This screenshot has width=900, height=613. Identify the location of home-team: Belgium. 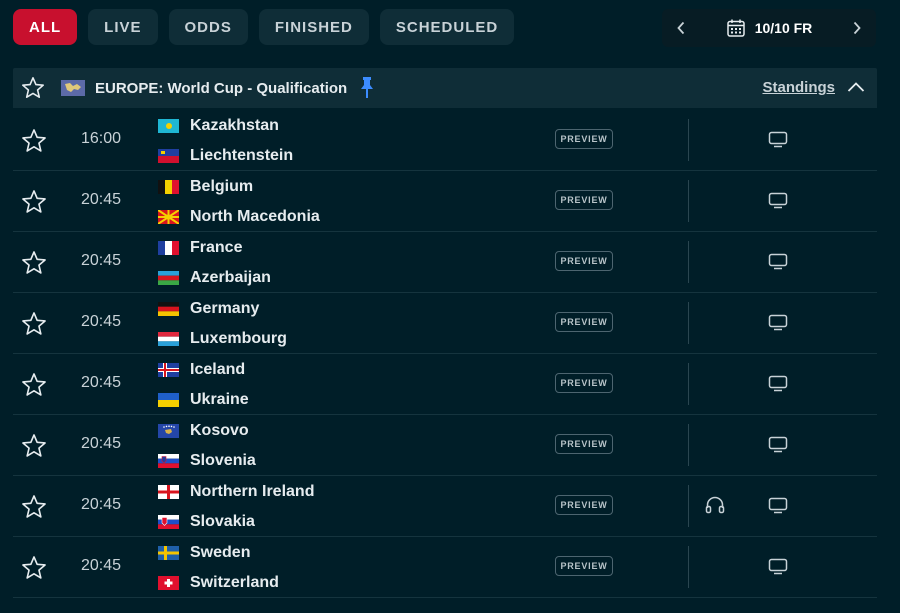
(205, 187).